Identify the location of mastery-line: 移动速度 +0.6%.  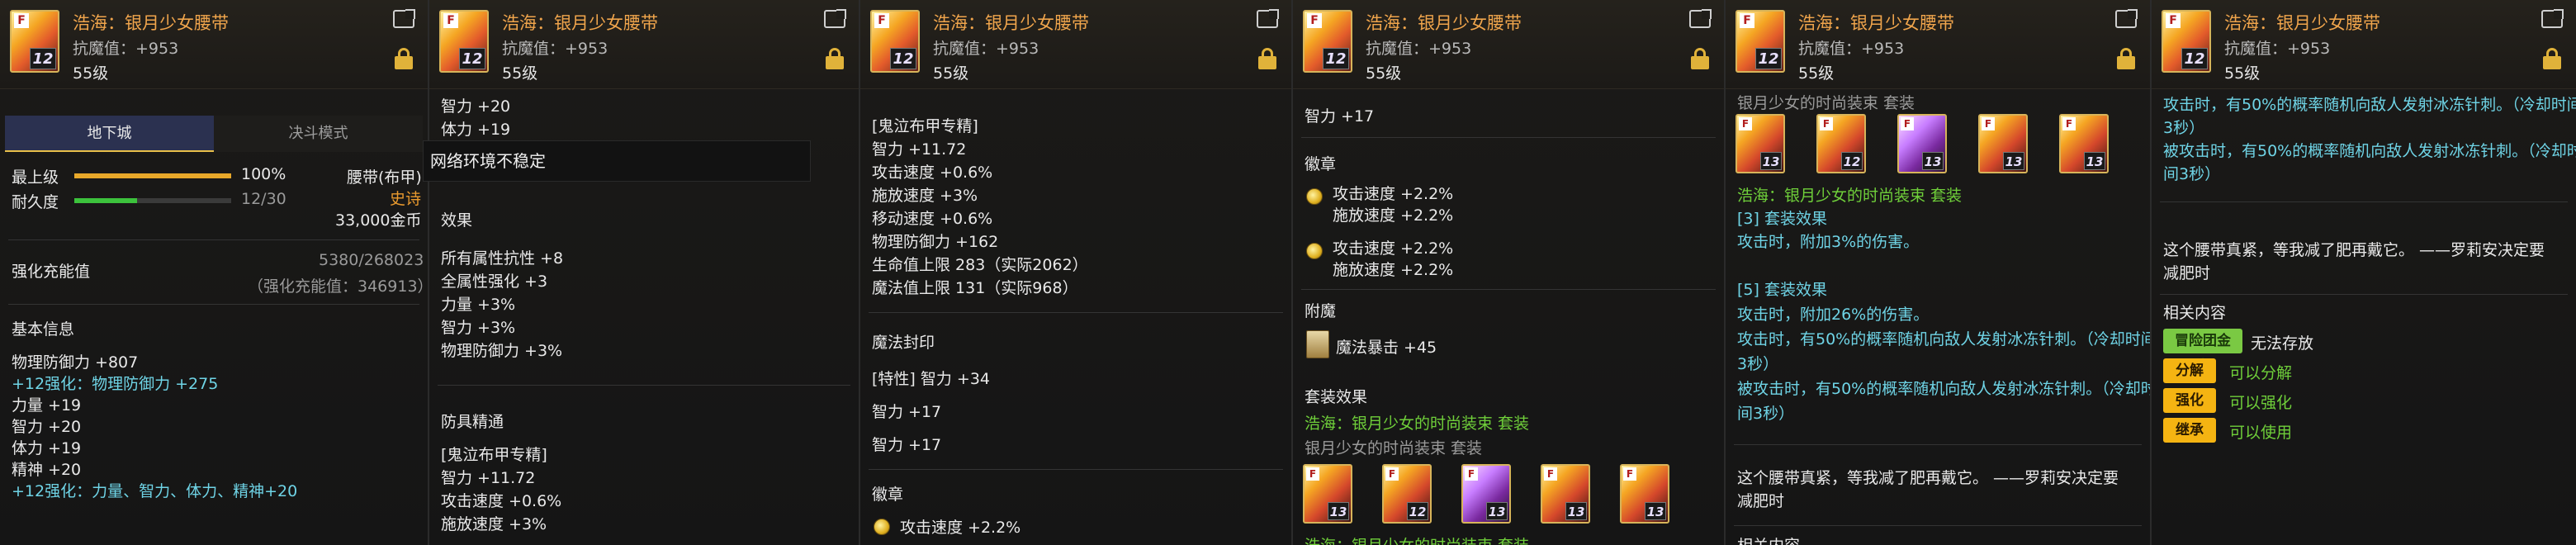
(932, 219).